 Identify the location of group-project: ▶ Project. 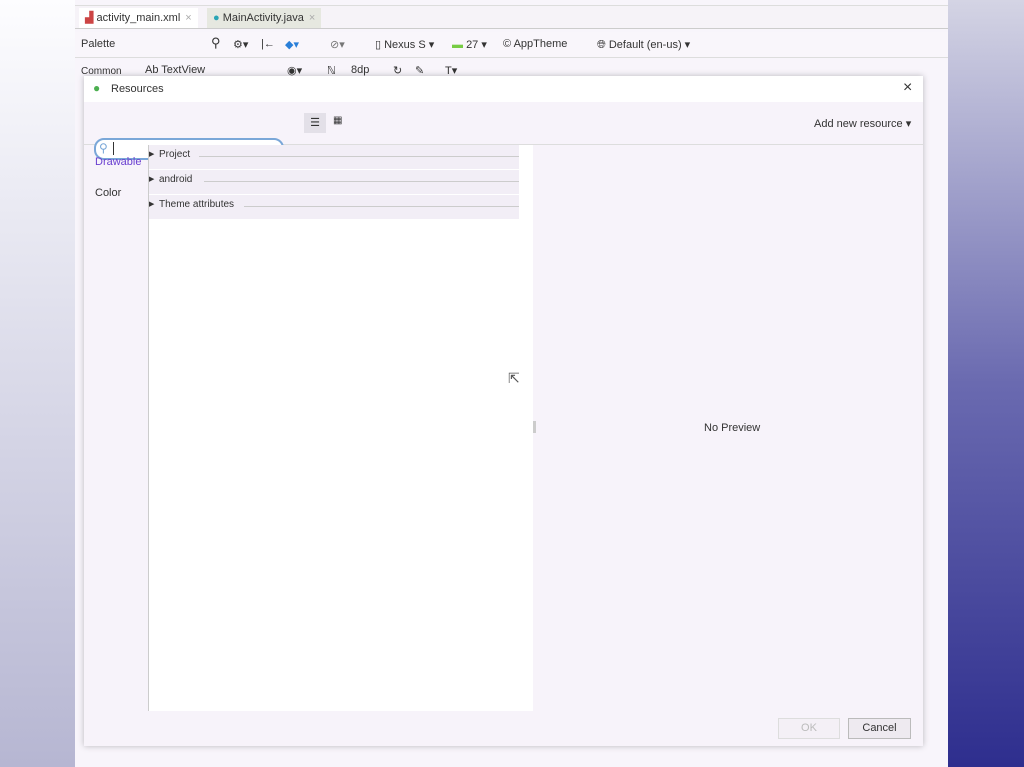
(334, 157).